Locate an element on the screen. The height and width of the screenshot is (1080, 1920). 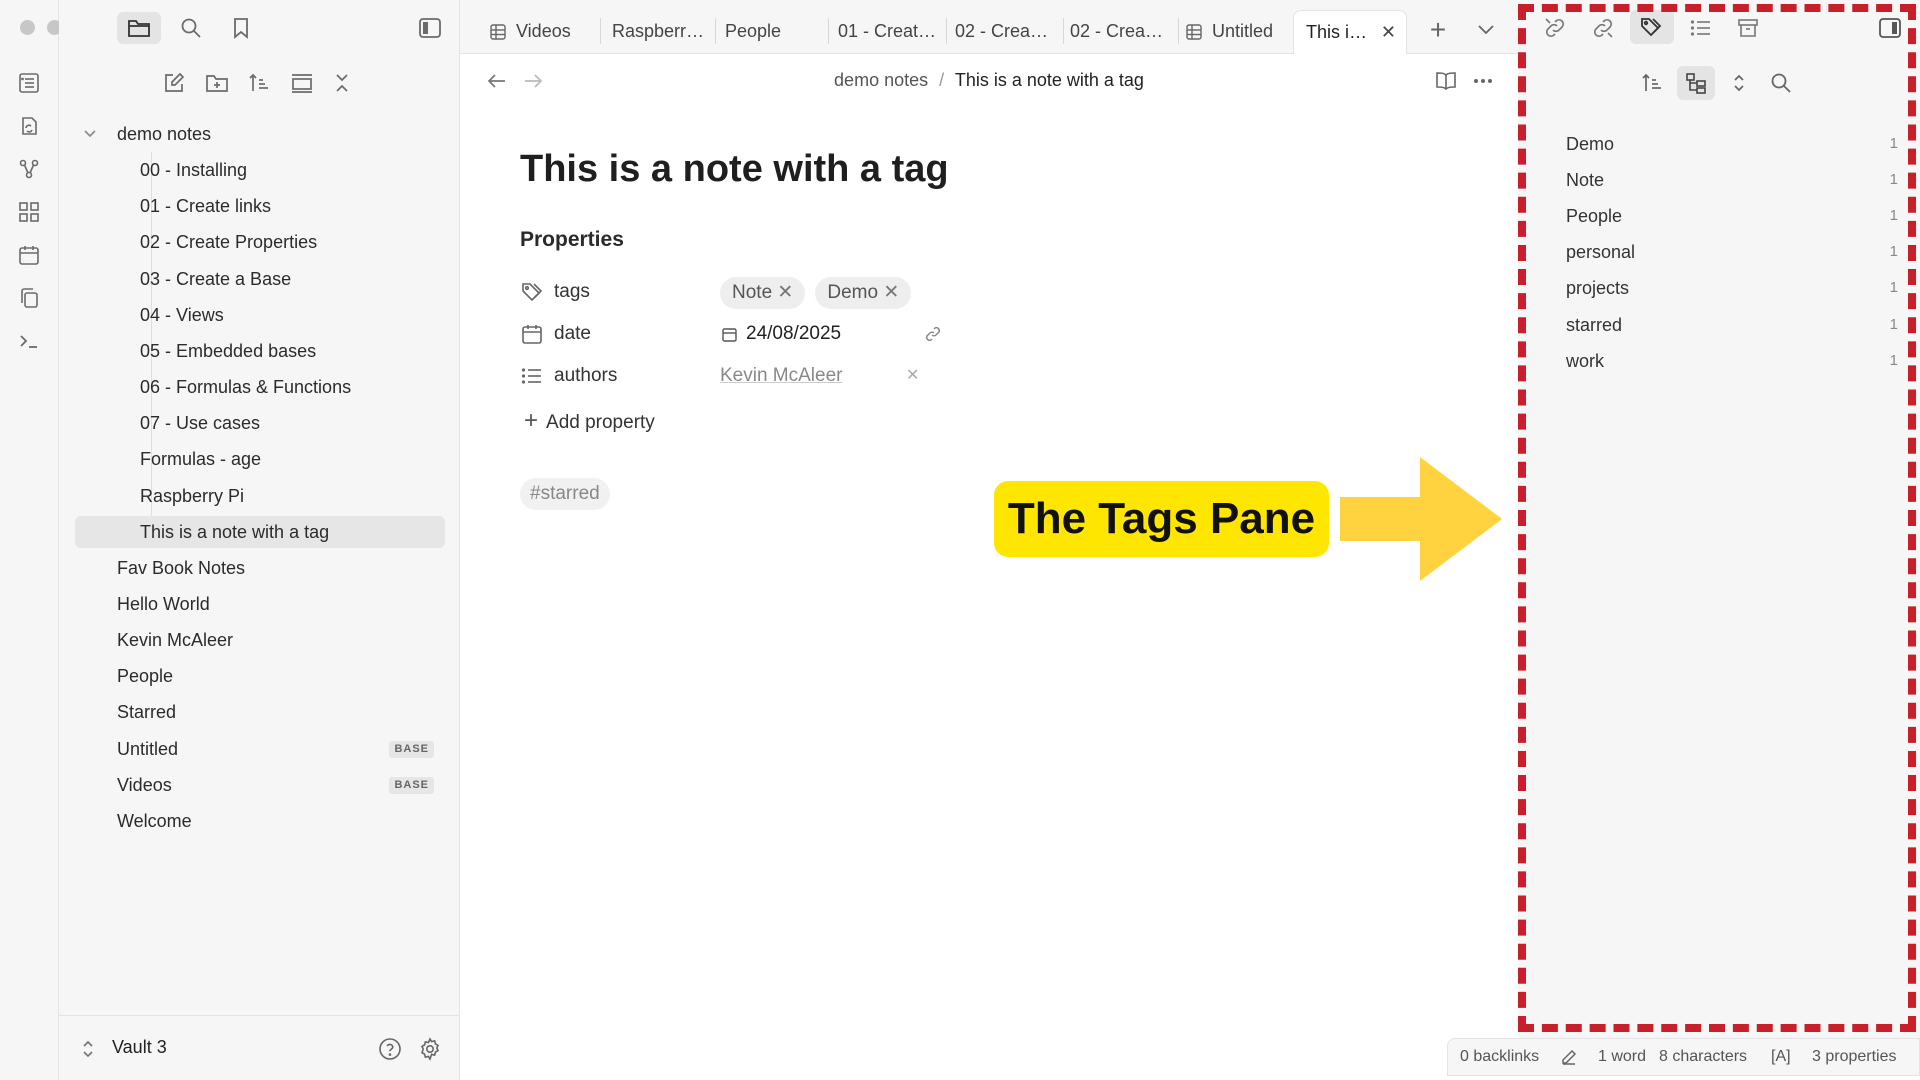
close-tab-icon: ✕ is located at coordinates (1388, 32).